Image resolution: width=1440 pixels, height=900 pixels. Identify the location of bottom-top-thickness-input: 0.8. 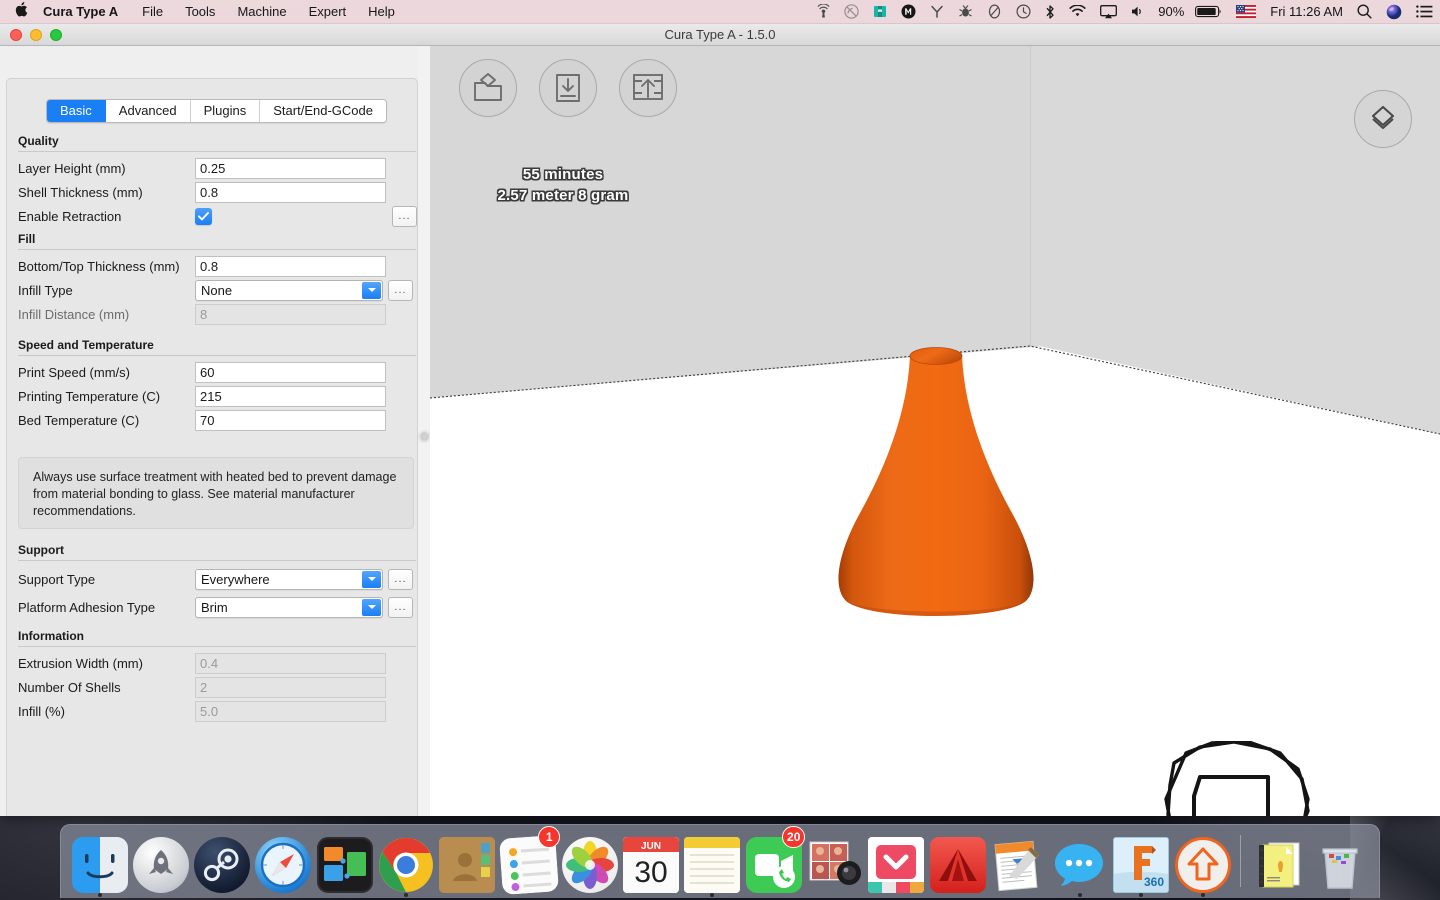
(290, 266).